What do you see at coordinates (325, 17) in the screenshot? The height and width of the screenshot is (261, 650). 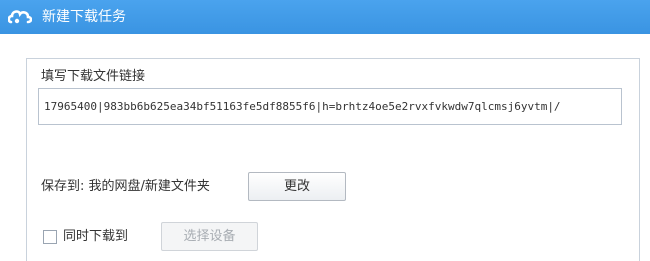 I see `title-bar: 新建下载任务` at bounding box center [325, 17].